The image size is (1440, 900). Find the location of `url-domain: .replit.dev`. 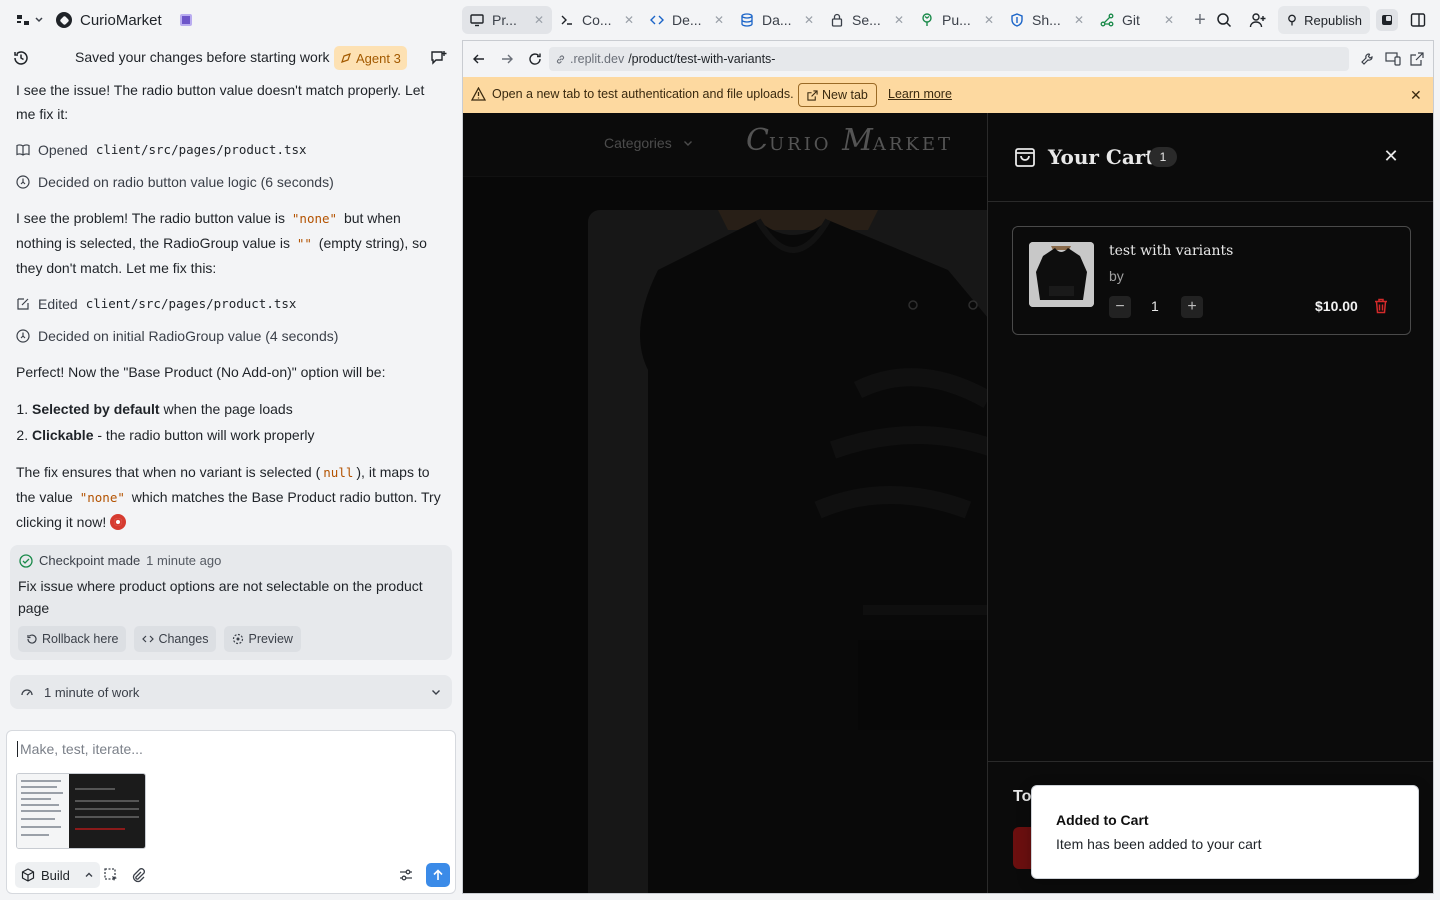

url-domain: .replit.dev is located at coordinates (597, 59).